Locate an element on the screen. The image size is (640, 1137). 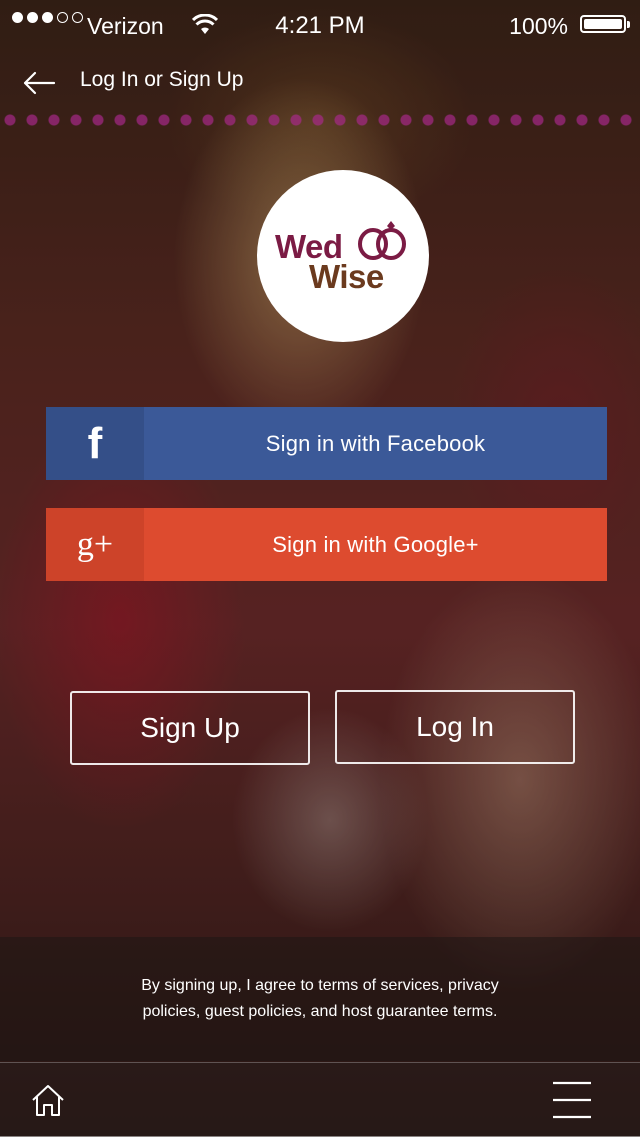
menu-icon is located at coordinates (572, 1100).